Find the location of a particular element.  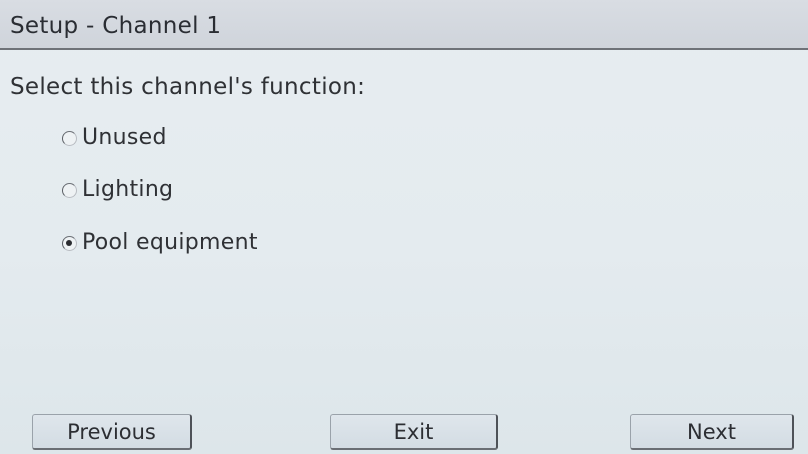

radio-pool-equipment is located at coordinates (69, 243).